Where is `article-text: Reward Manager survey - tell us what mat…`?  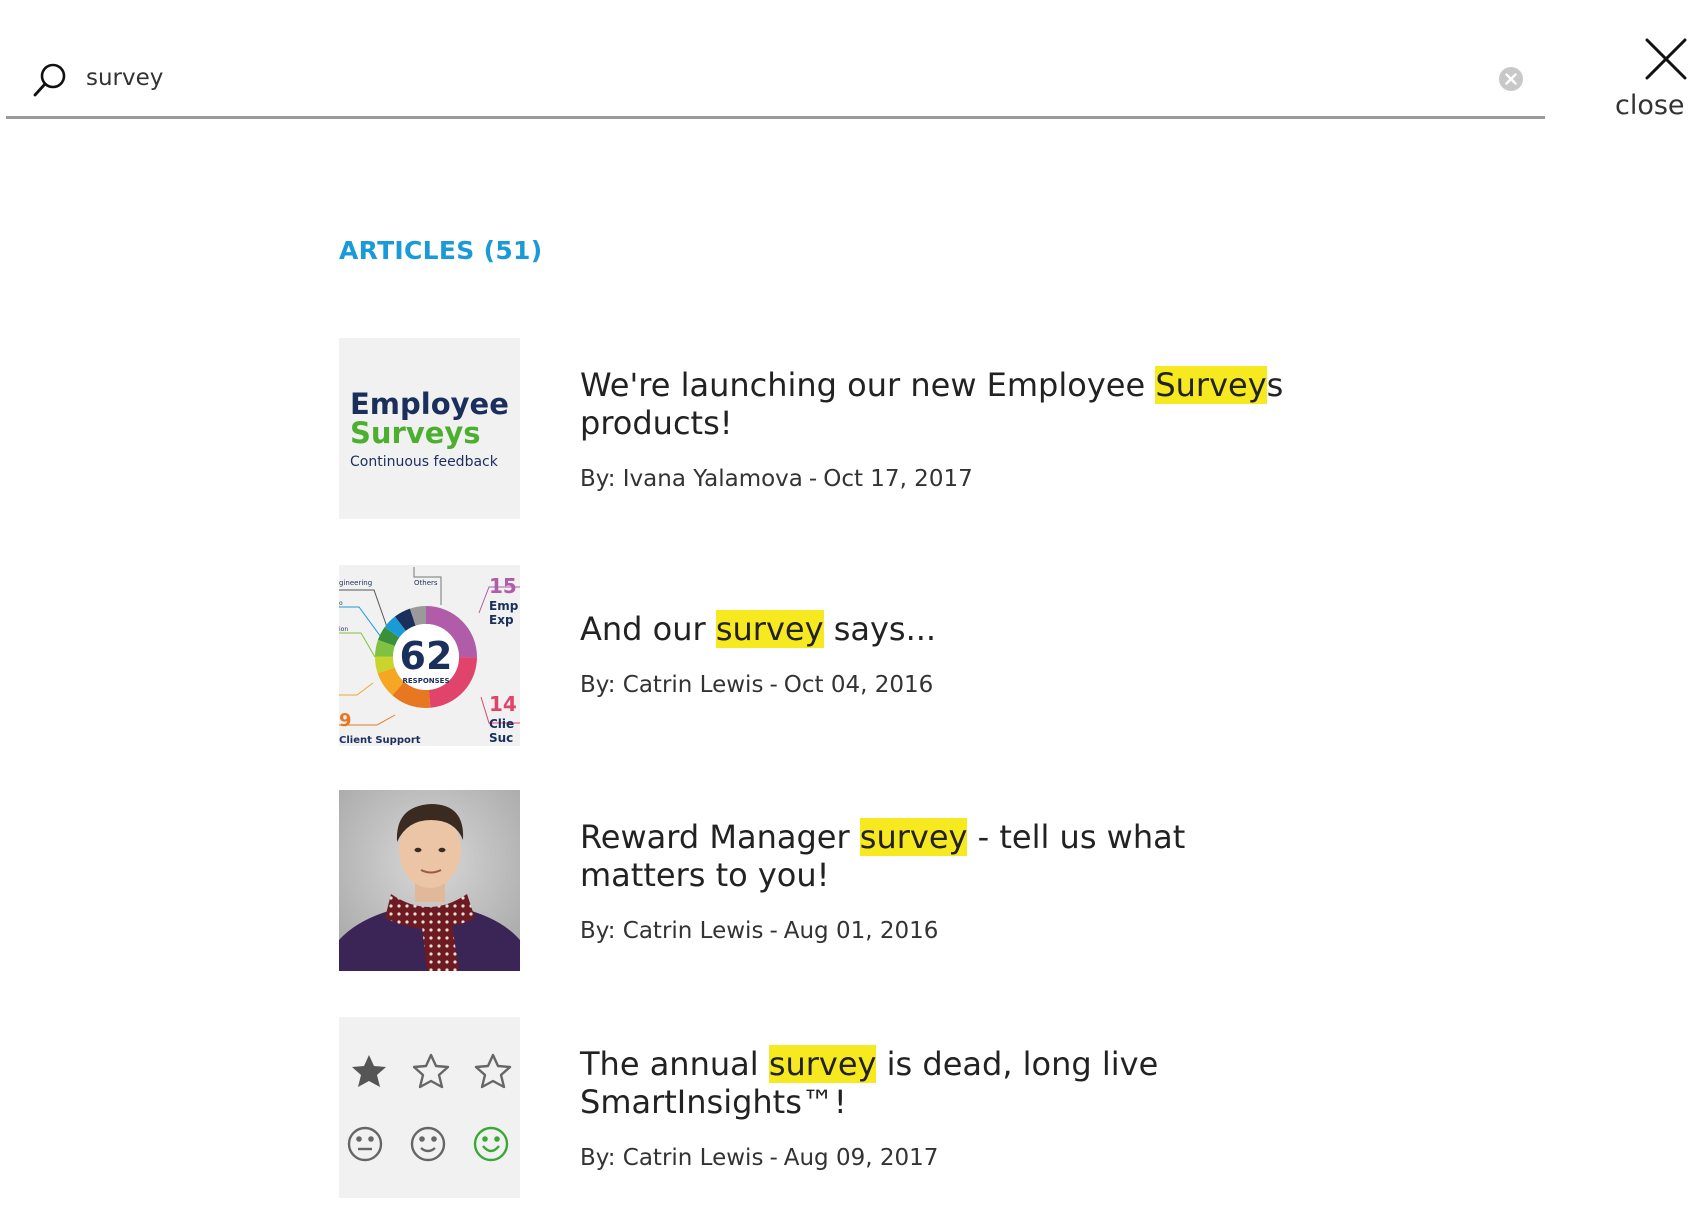 article-text: Reward Manager survey - tell us what mat… is located at coordinates (950, 881).